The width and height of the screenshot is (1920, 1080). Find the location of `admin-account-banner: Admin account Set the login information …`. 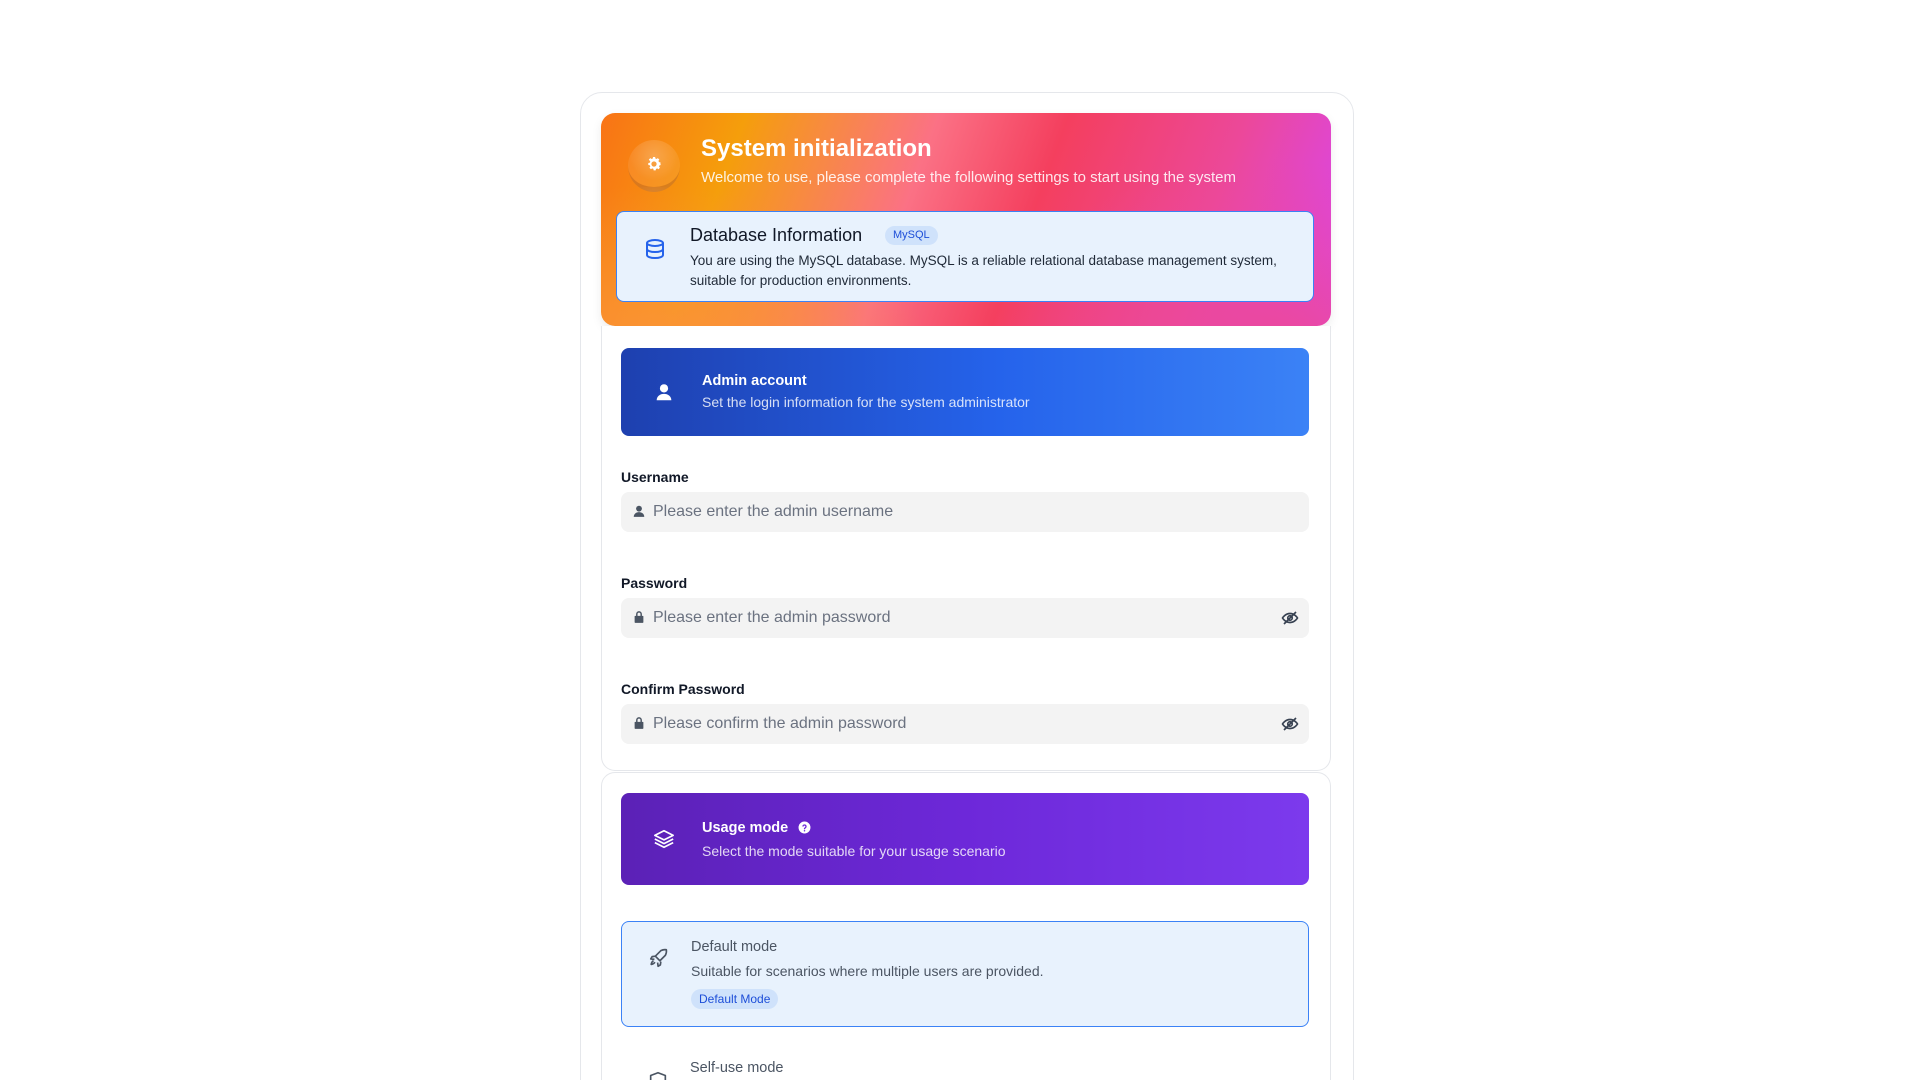

admin-account-banner: Admin account Set the login information … is located at coordinates (965, 392).